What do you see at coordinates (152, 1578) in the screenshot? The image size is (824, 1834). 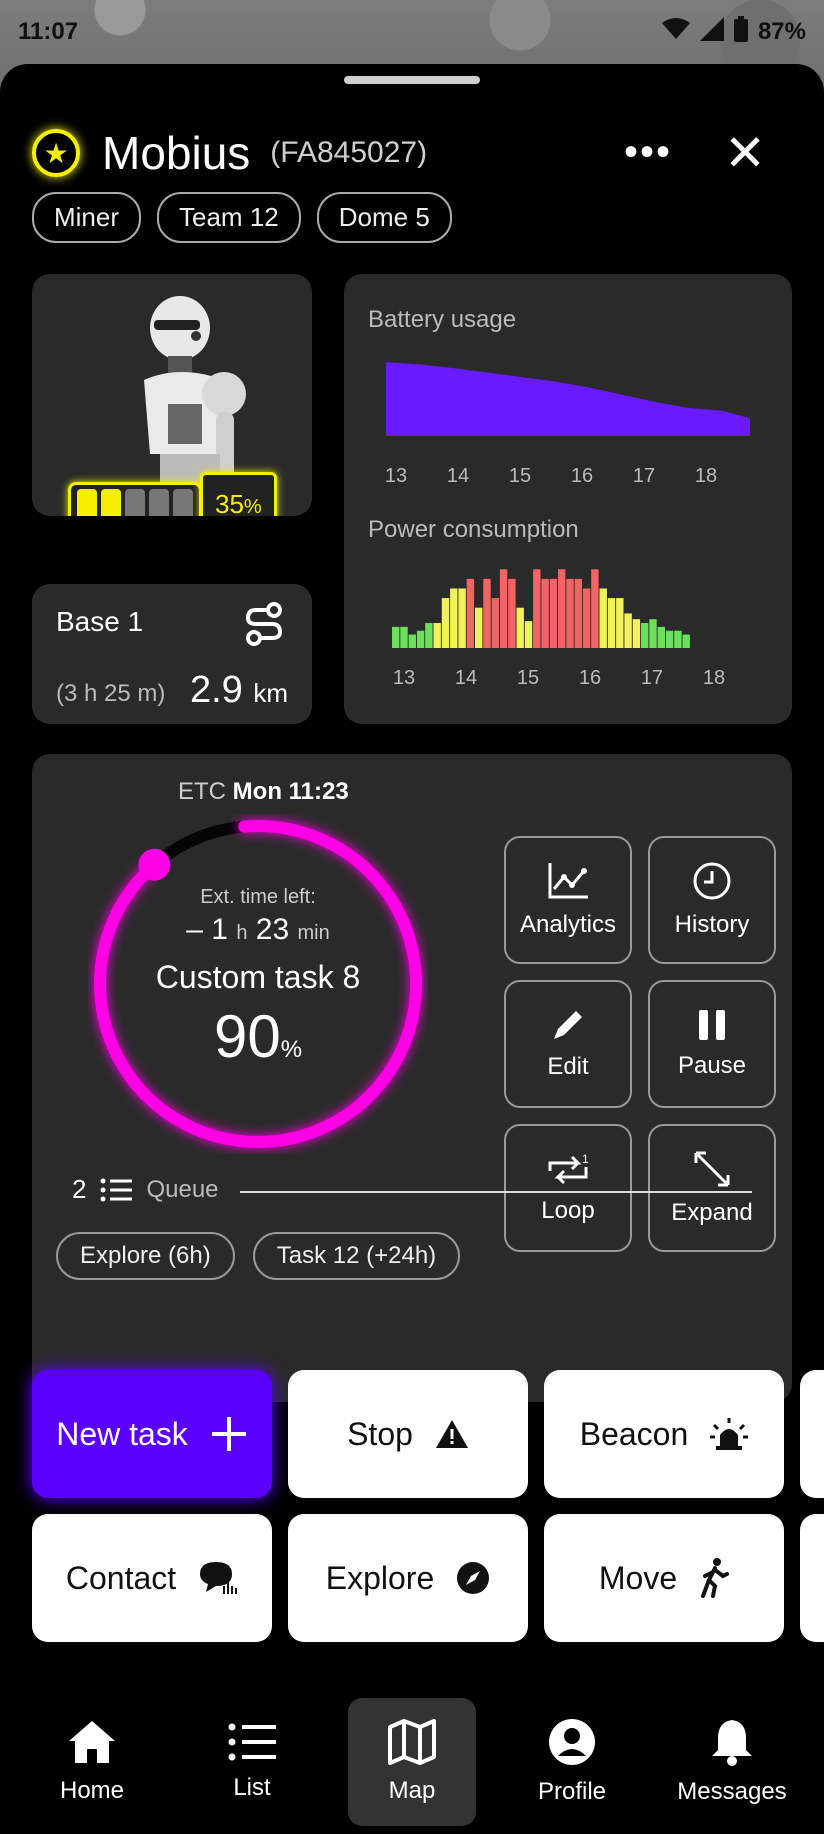 I see `contact-button: Contact` at bounding box center [152, 1578].